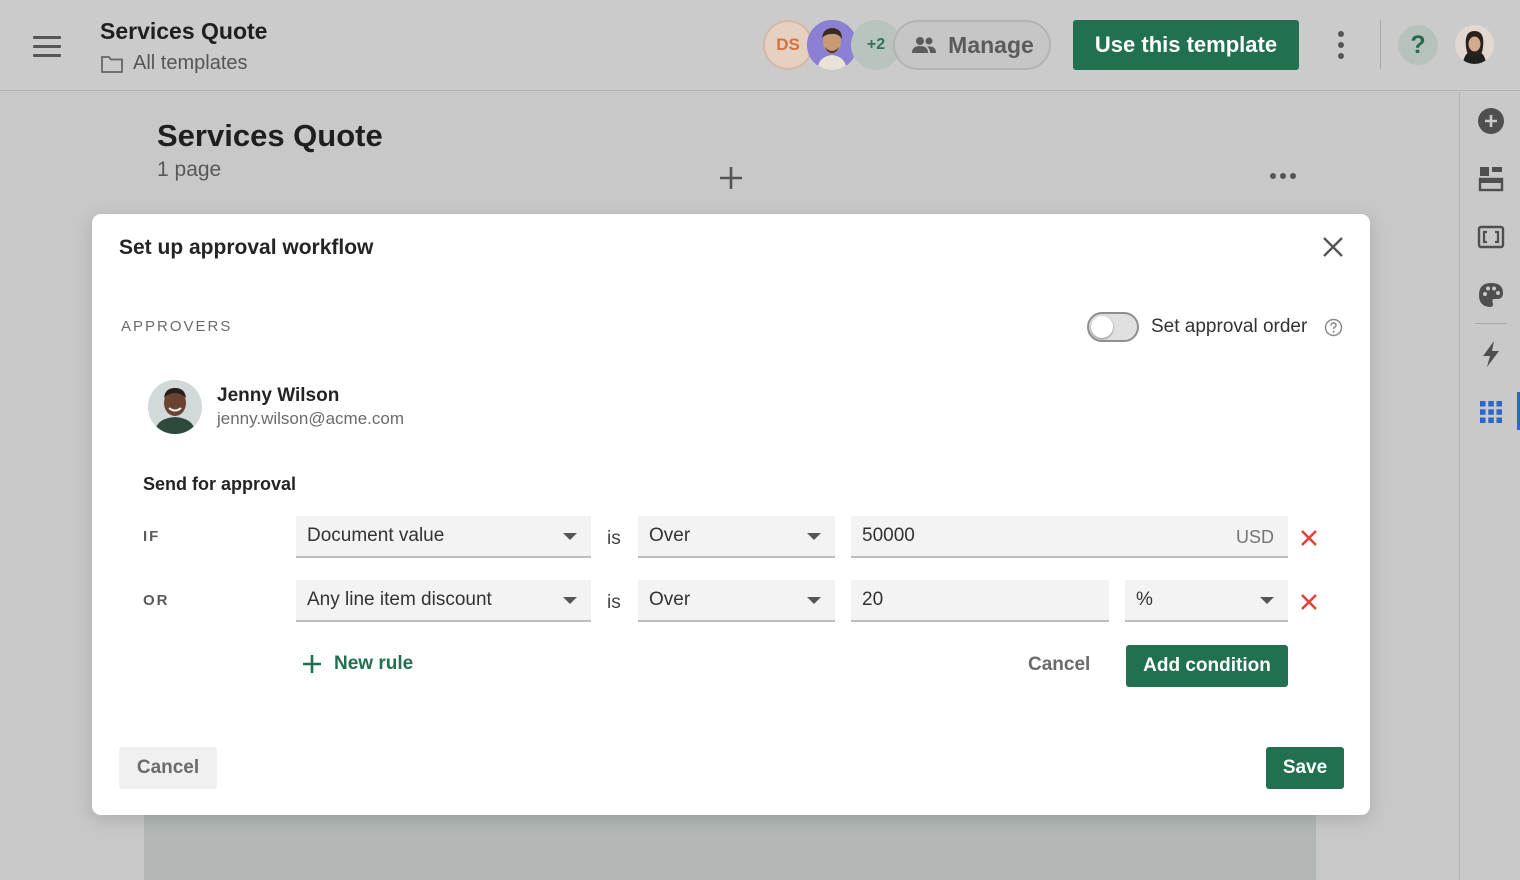 Image resolution: width=1520 pixels, height=880 pixels. Describe the element at coordinates (1491, 412) in the screenshot. I see `apps-grid-icon` at that location.